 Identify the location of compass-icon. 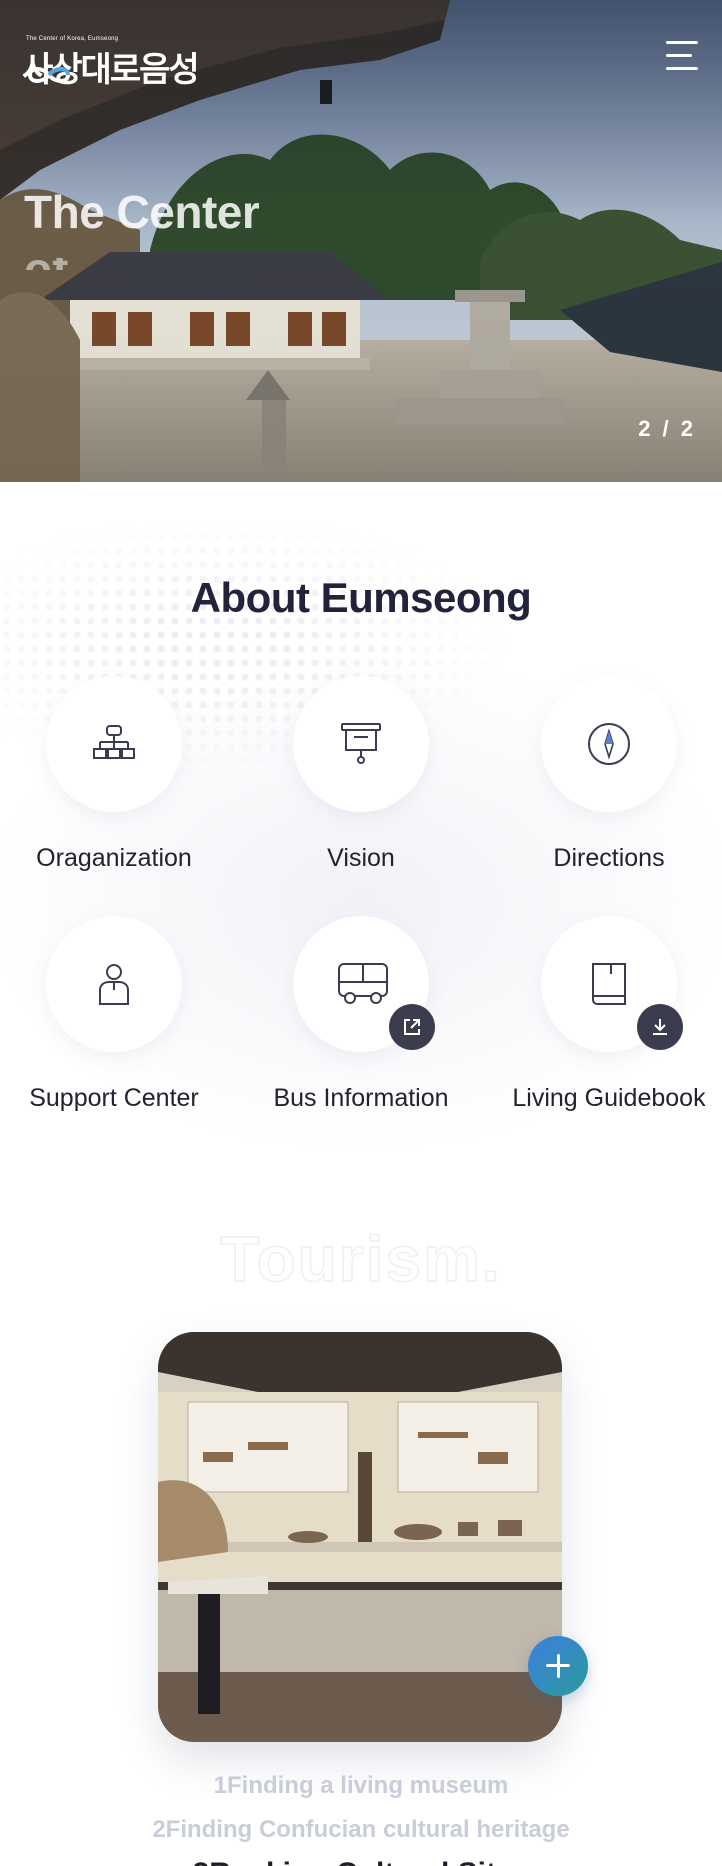
(609, 744).